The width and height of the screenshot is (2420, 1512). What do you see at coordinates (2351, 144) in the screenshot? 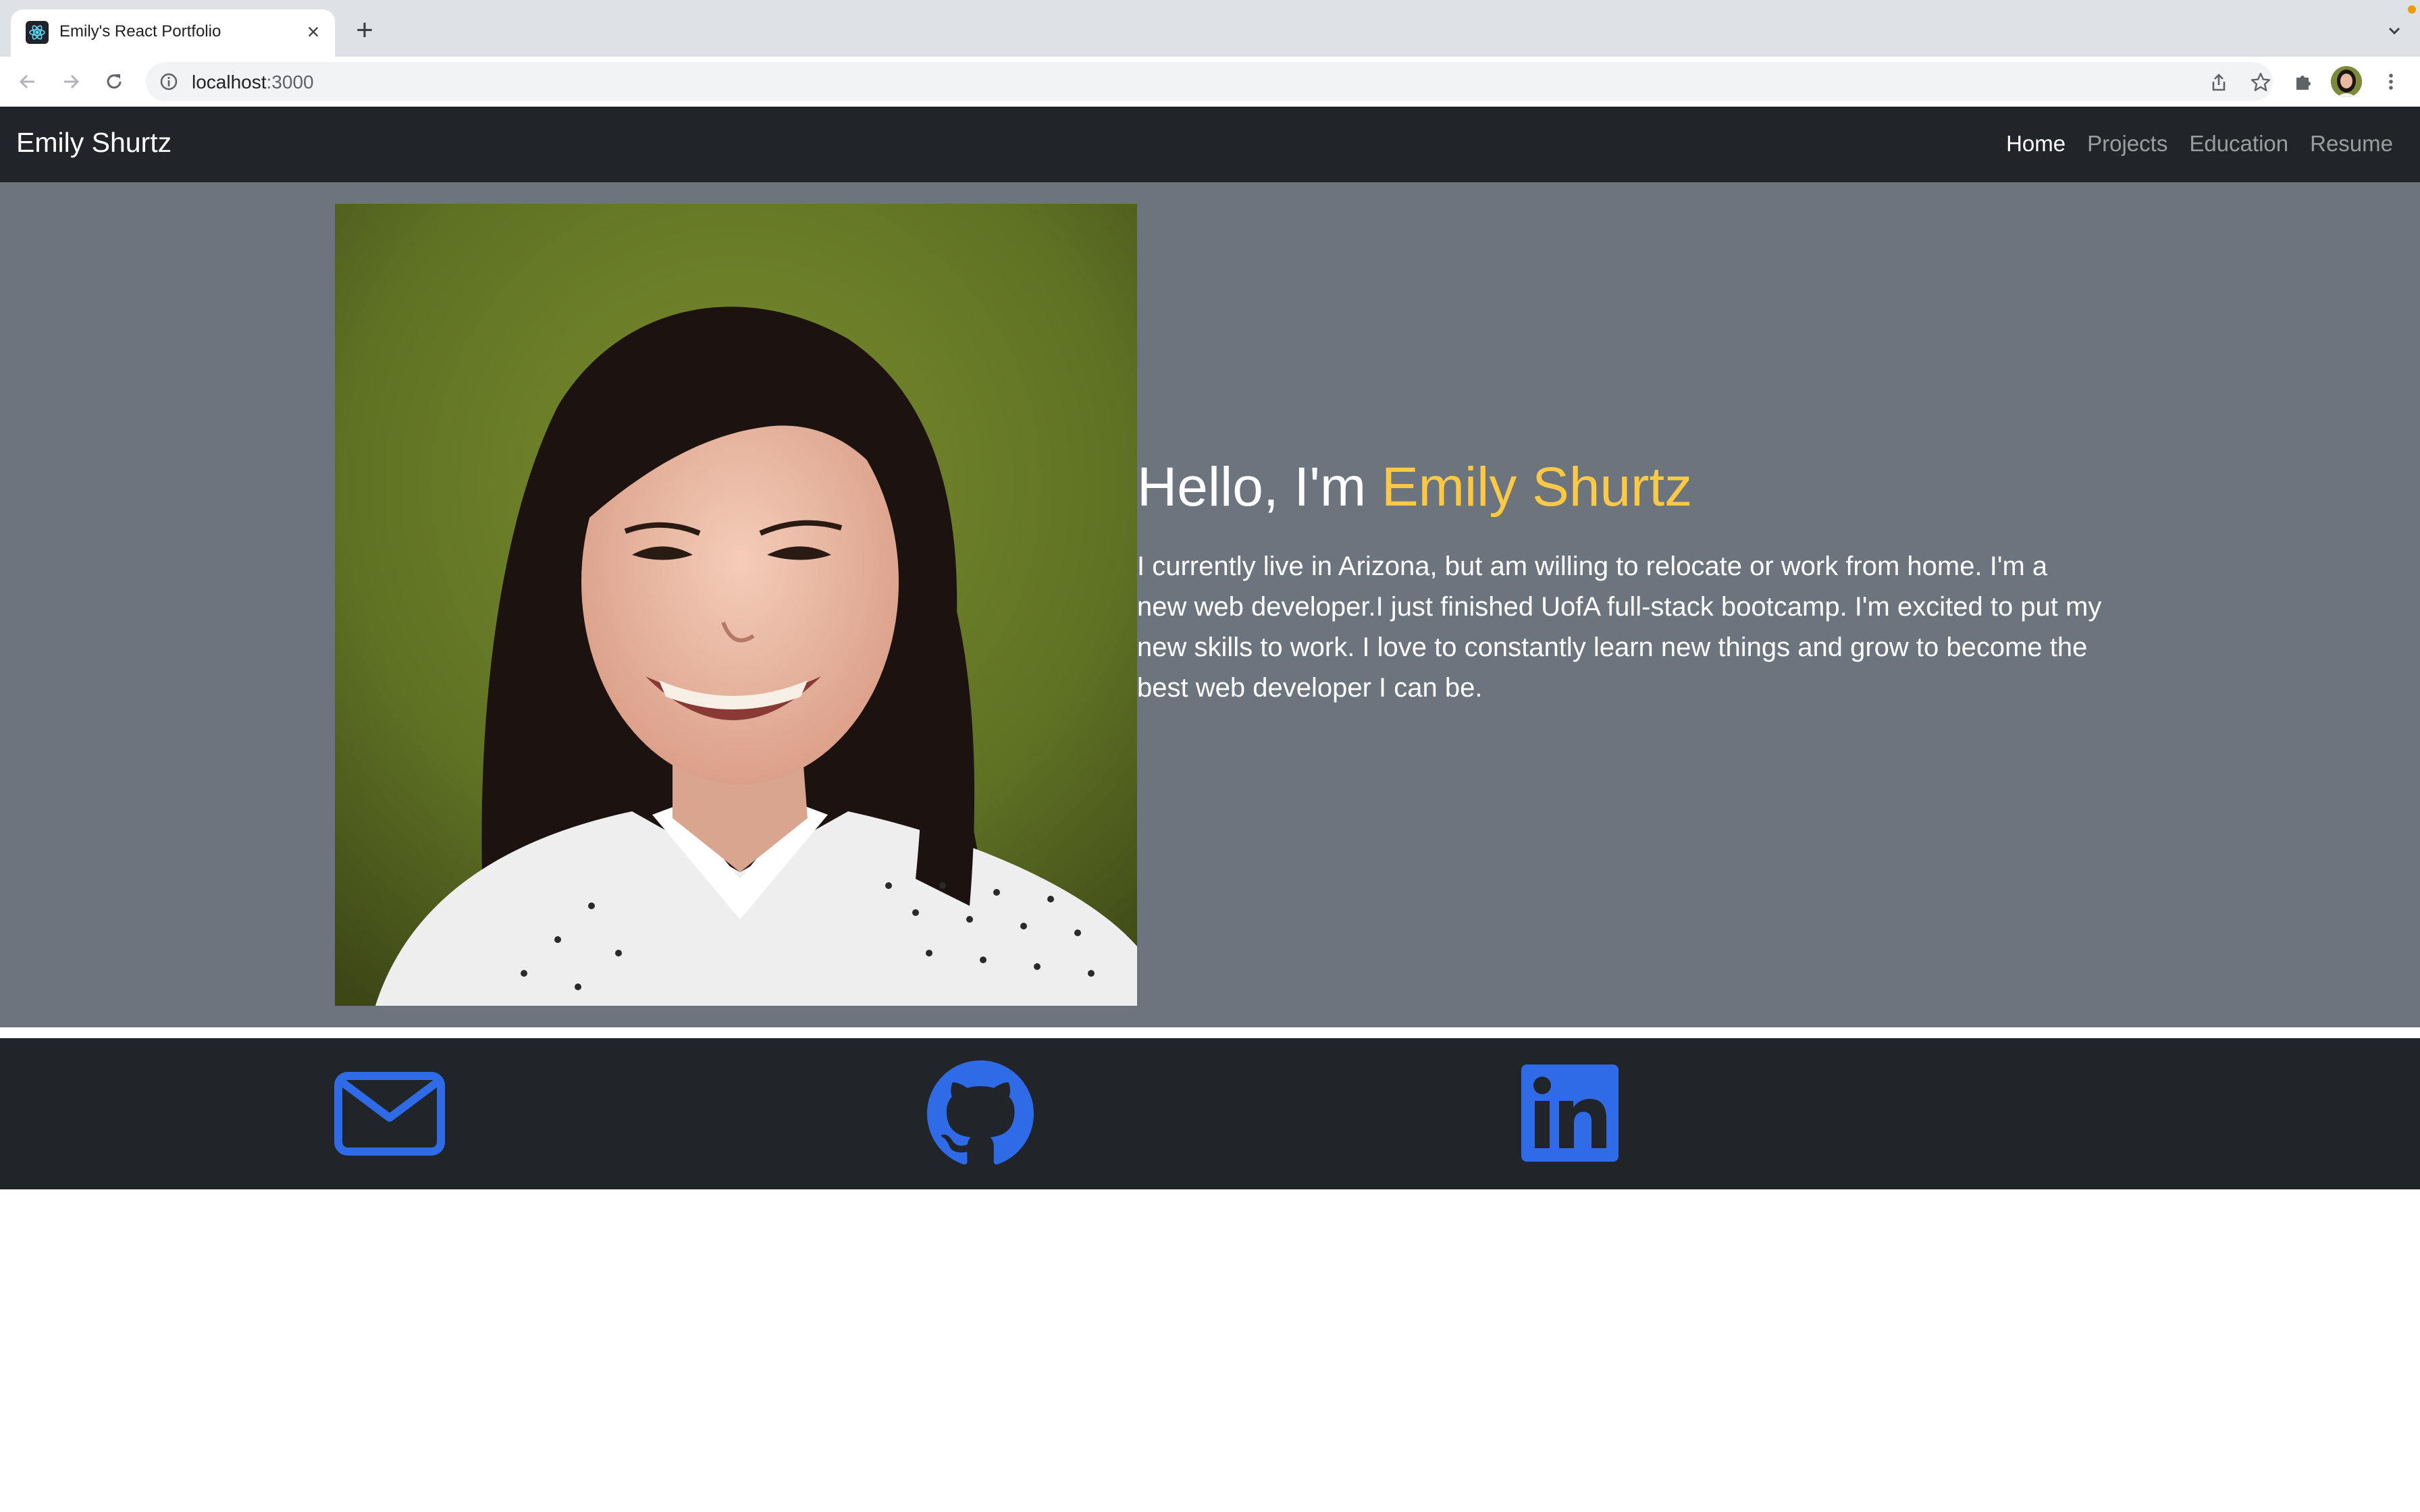
I see `nav-link-resume: Resume` at bounding box center [2351, 144].